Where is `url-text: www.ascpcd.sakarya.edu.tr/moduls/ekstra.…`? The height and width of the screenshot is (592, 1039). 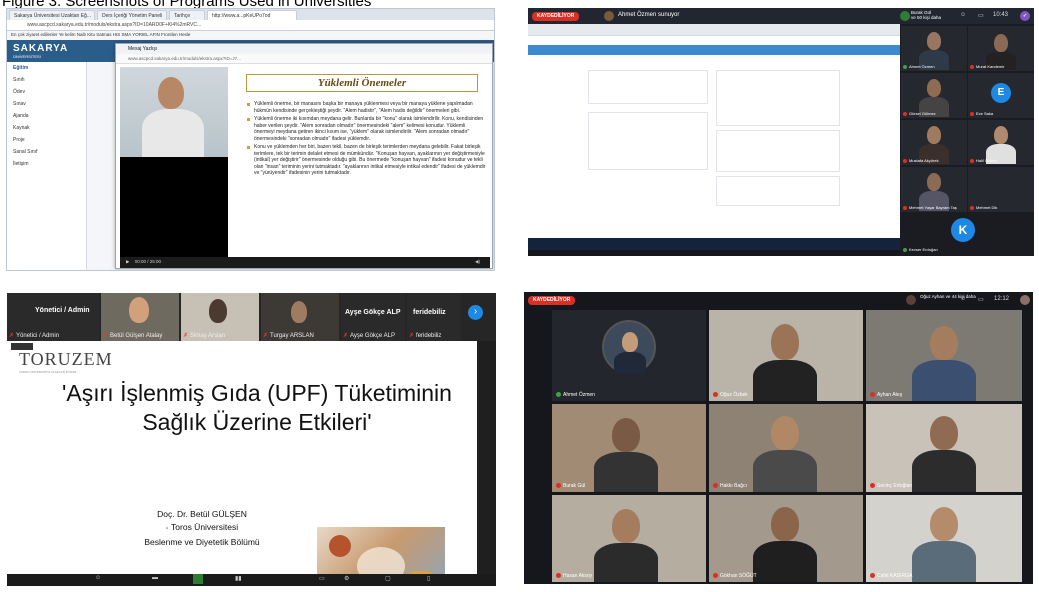
url-text: www.ascpcd.sakarya.edu.tr/moduls/ekstra.… is located at coordinates (114, 25).